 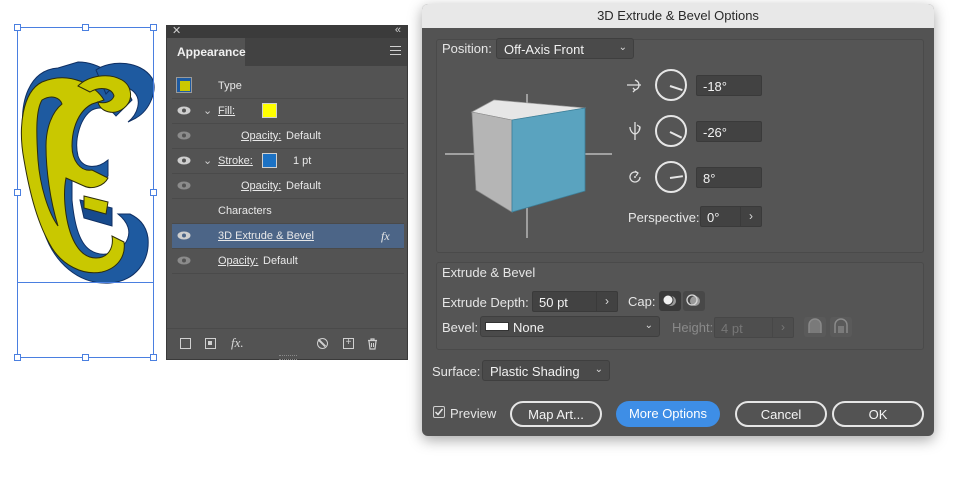 I want to click on stroke-weight-value: 1 pt, so click(x=302, y=161).